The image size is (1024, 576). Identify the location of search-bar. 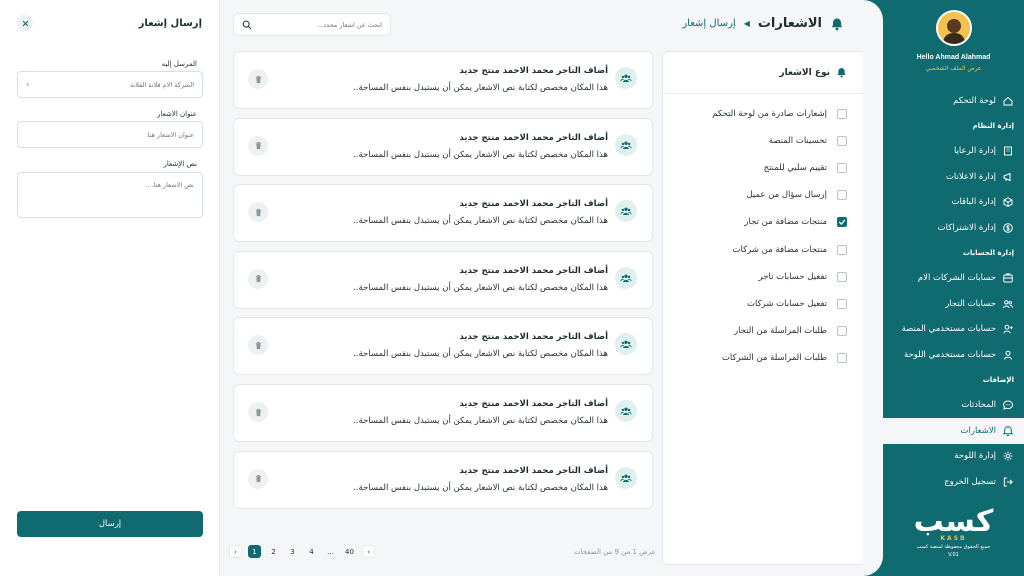
(312, 24).